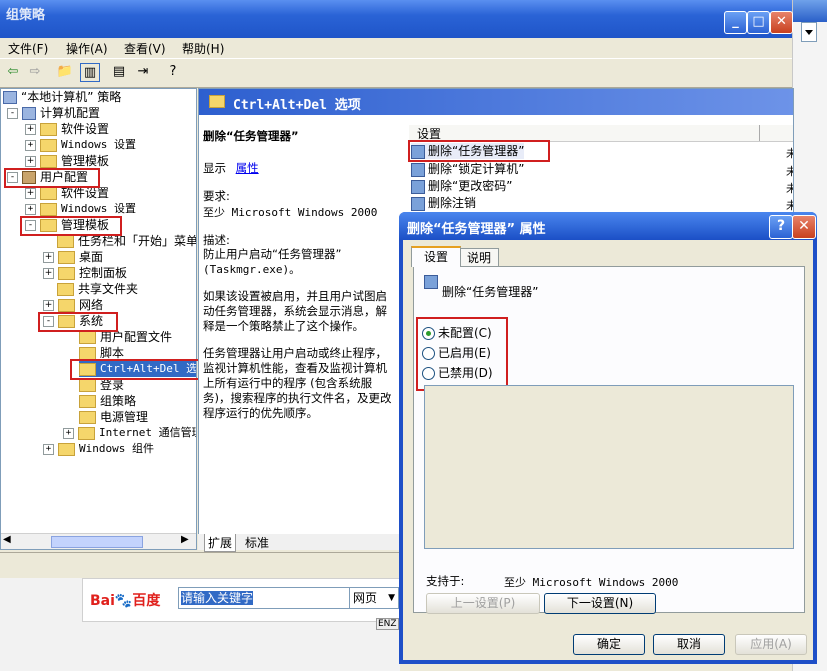  What do you see at coordinates (98, 449) in the screenshot?
I see `tree-node-windows-components: + Windows 组件` at bounding box center [98, 449].